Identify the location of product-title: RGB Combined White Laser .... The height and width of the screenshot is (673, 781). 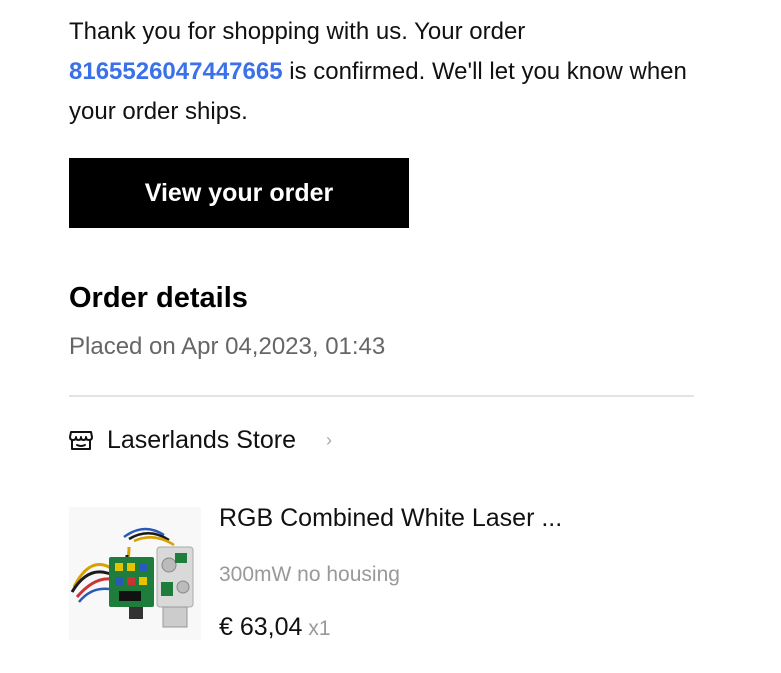
(390, 518).